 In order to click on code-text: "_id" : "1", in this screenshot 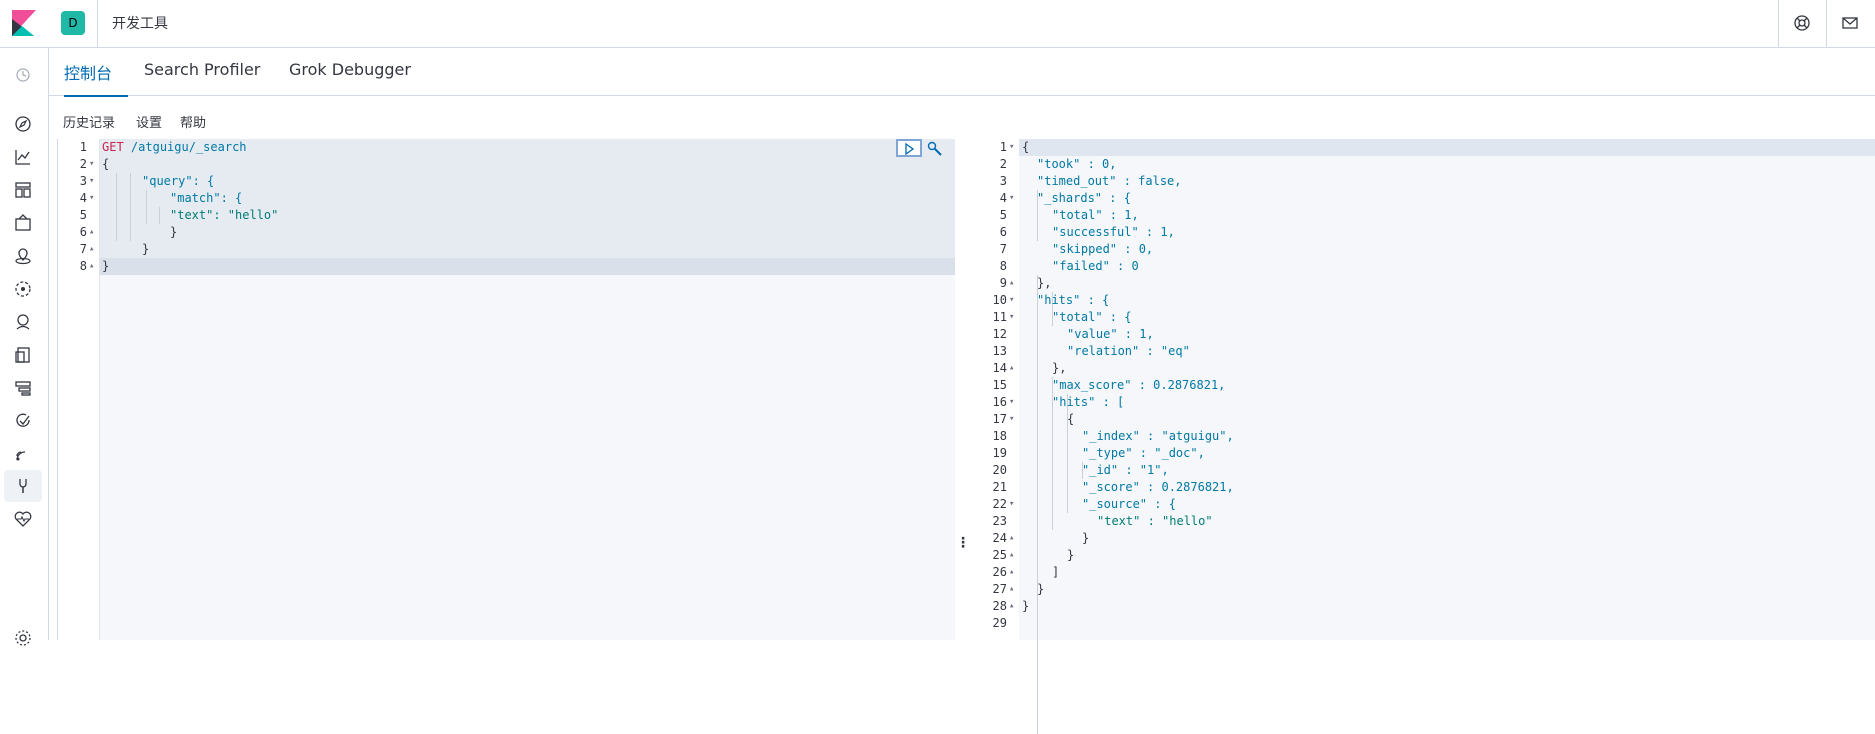, I will do `click(1125, 470)`.